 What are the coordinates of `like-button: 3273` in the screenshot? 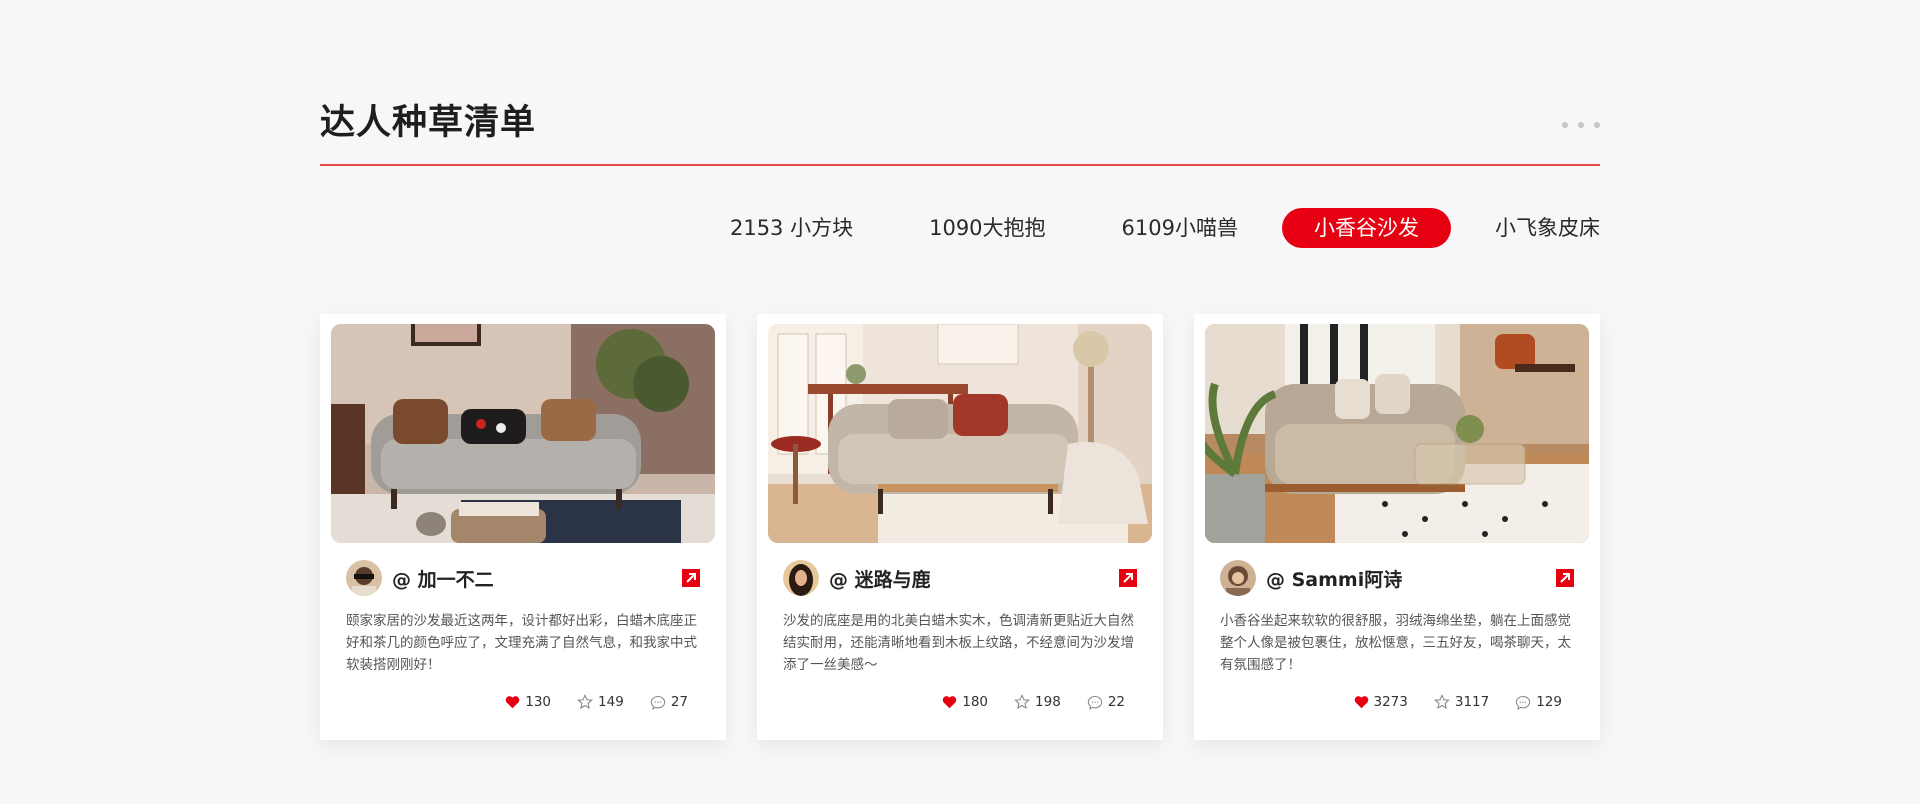 It's located at (1381, 702).